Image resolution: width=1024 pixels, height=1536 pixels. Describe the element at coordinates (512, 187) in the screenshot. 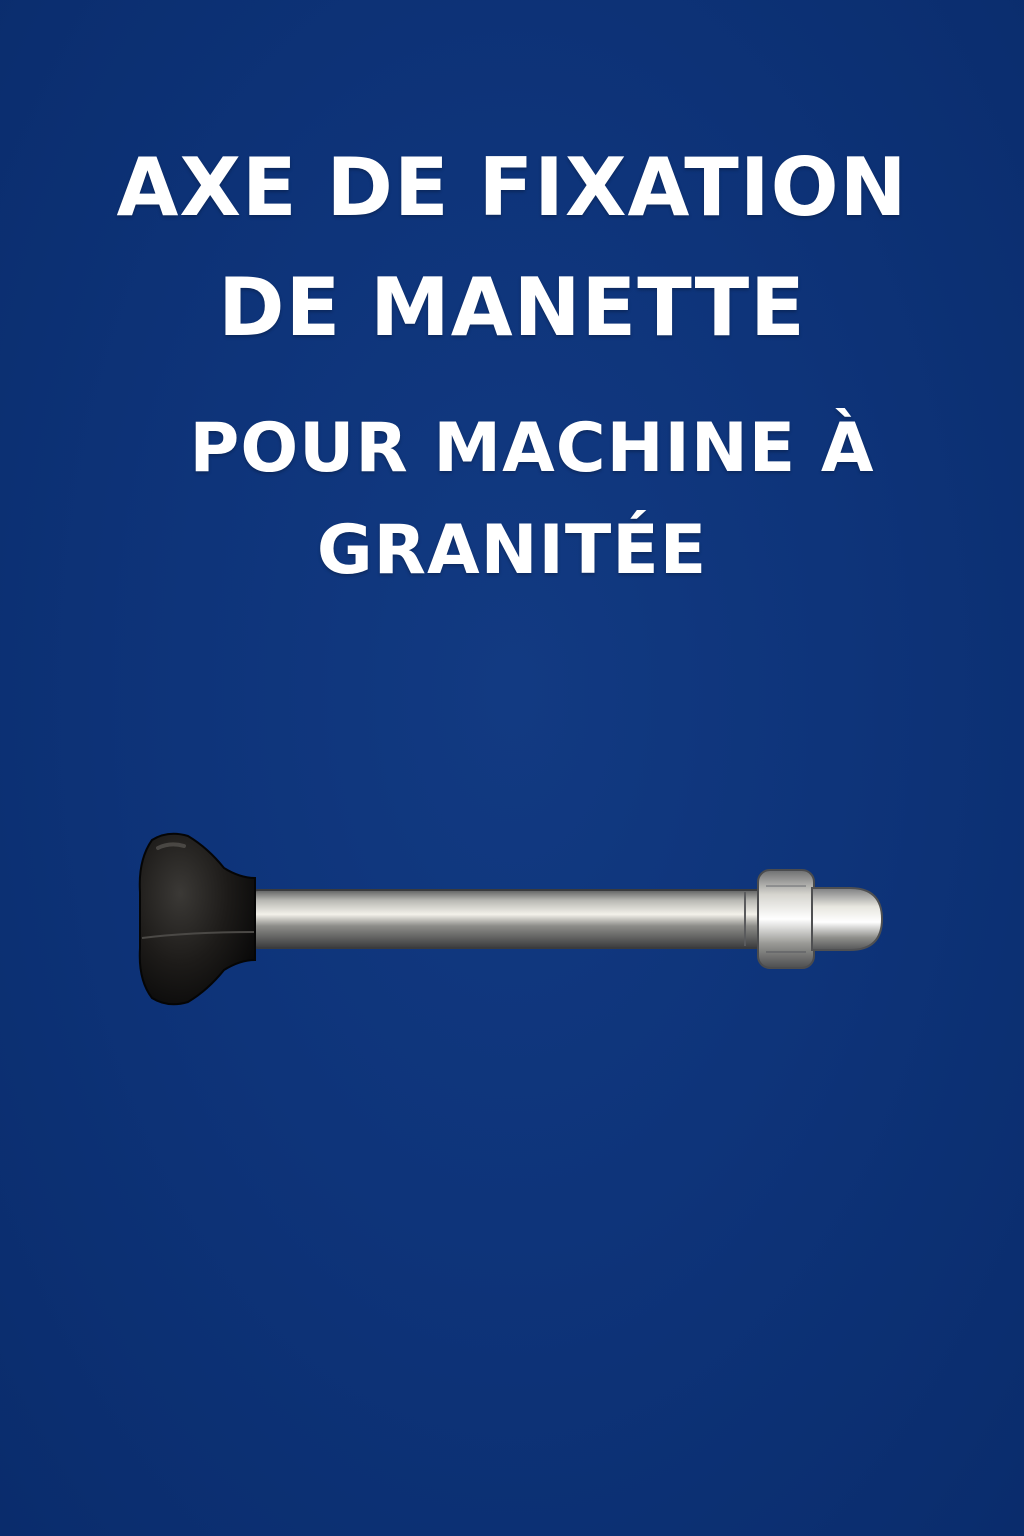

I see `title-line-1: AXE DE FIXATION` at that location.